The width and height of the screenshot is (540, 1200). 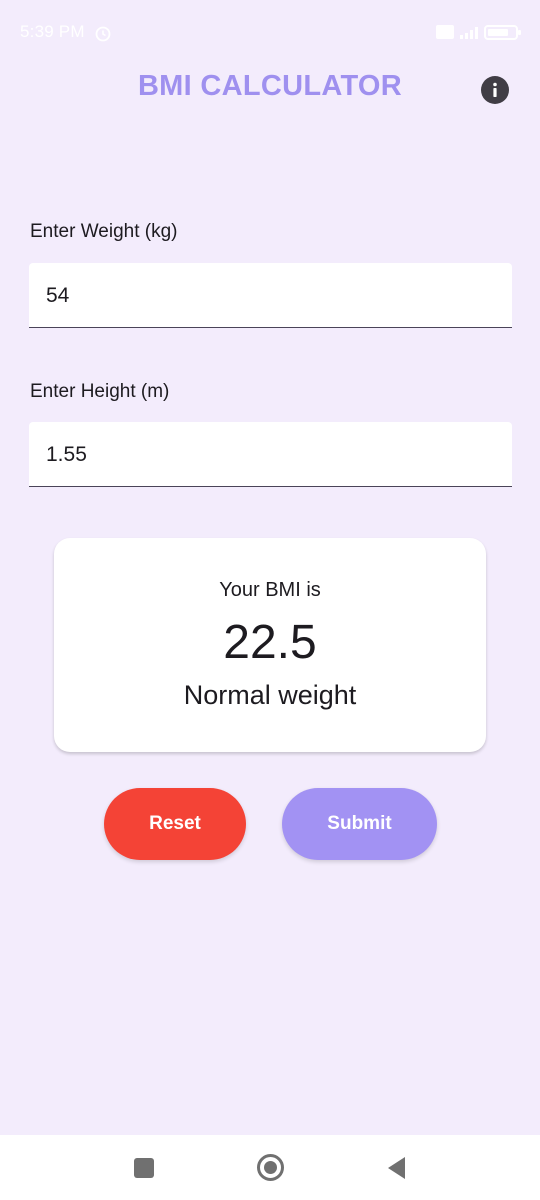 I want to click on alarm-icon, so click(x=103, y=34).